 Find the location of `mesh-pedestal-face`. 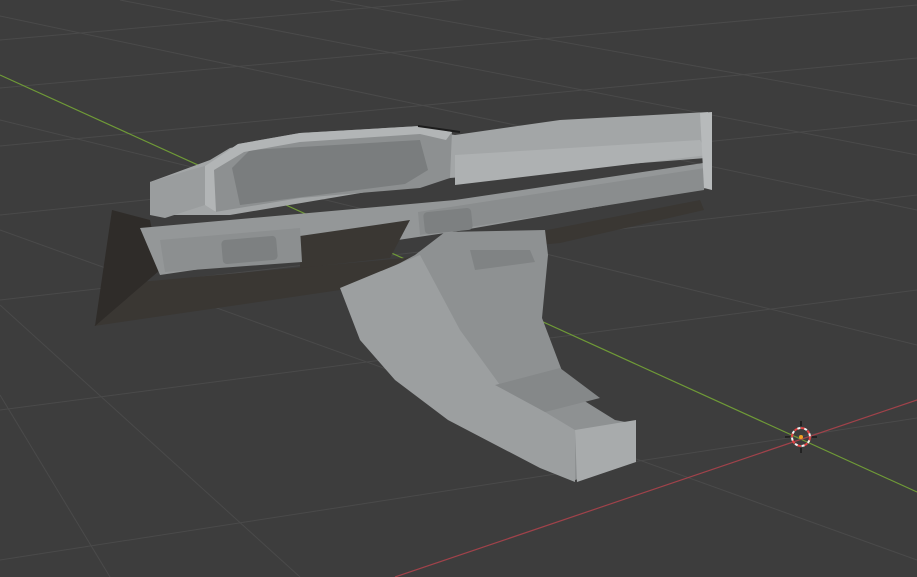

mesh-pedestal-face is located at coordinates (605, 451).